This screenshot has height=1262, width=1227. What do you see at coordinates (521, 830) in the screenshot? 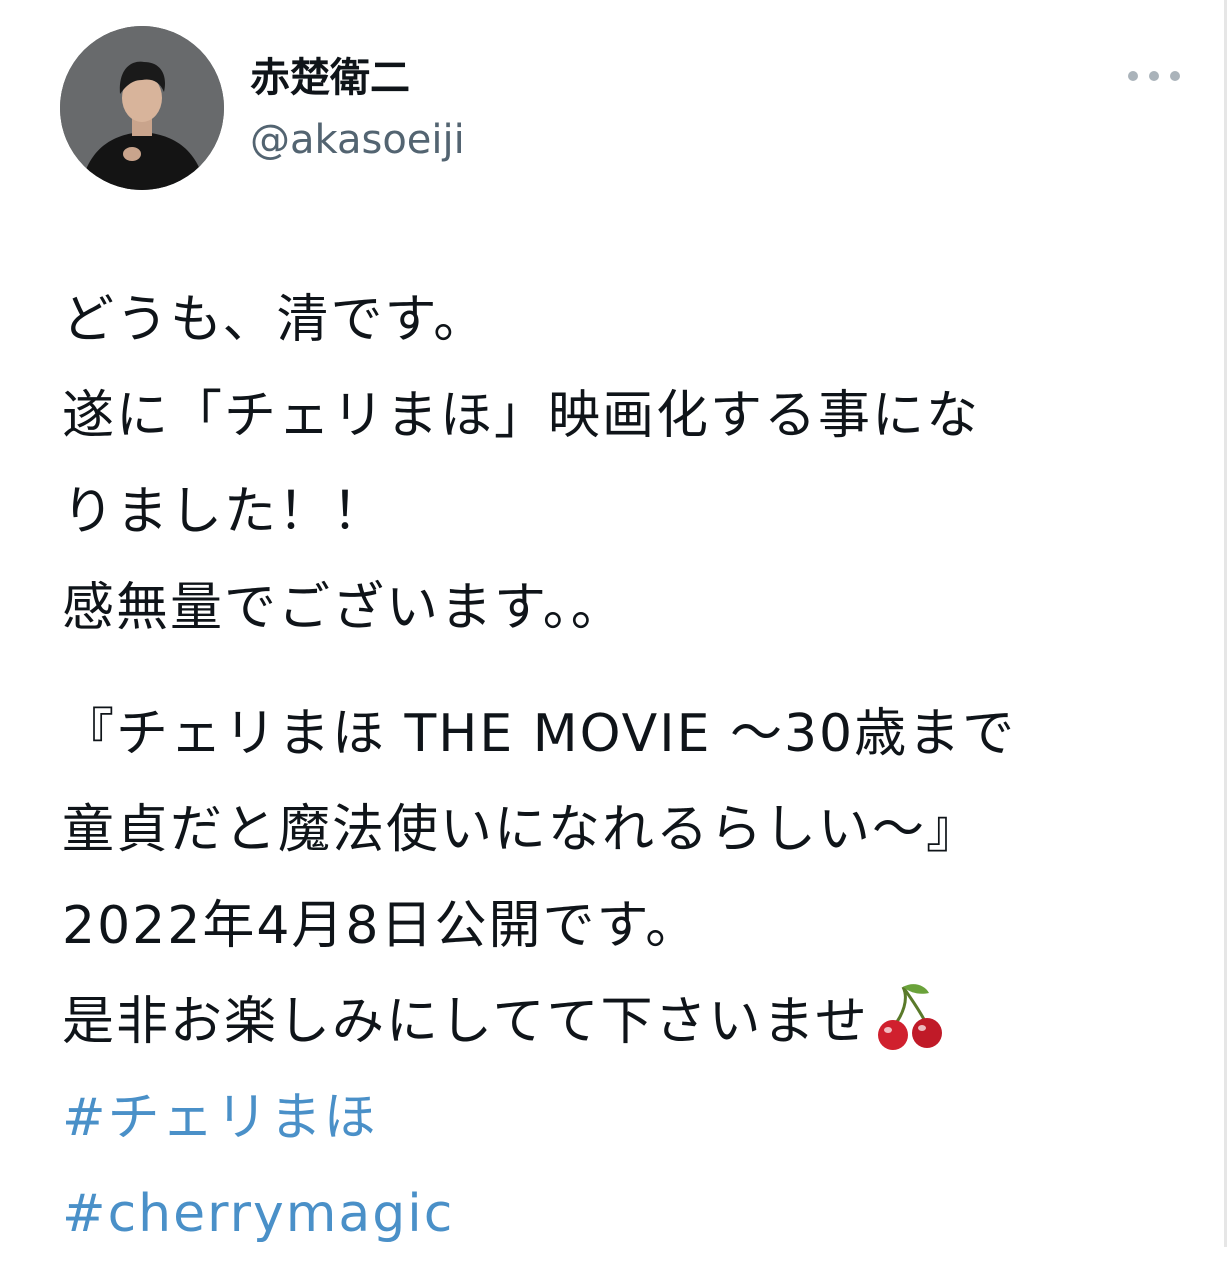
I see `tweet-line: 童貞だと魔法使いになれるらしい〜』` at bounding box center [521, 830].